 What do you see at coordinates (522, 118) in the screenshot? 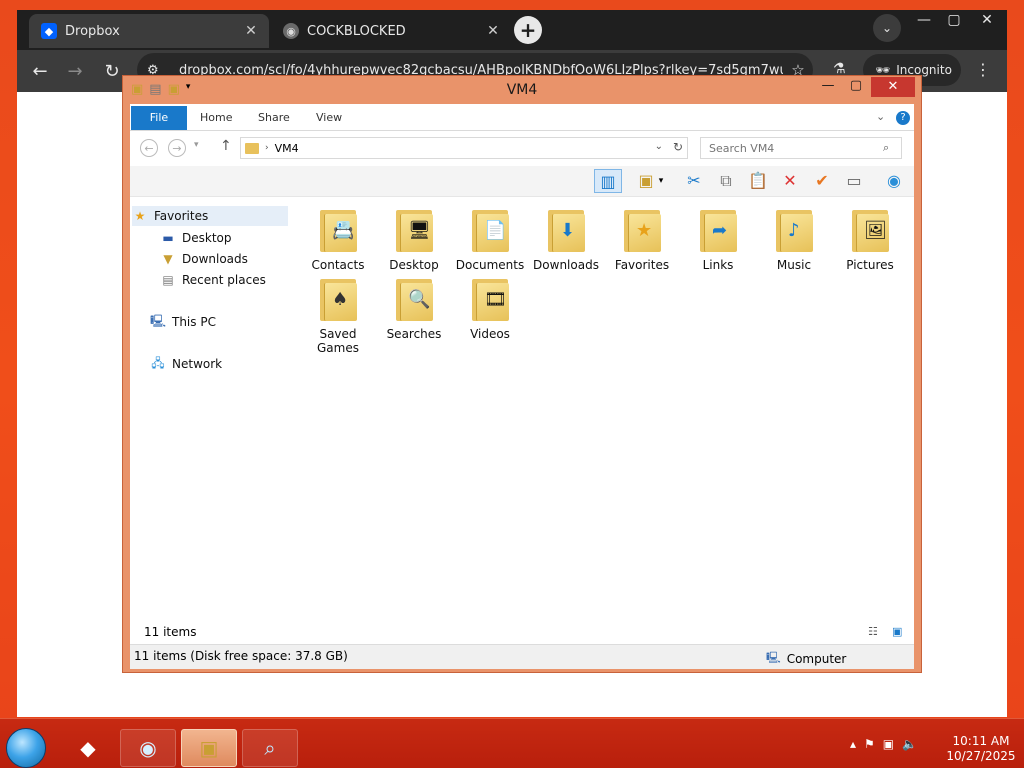
I see `ribbon-tabs: File Home Share View ⌄ ?` at bounding box center [522, 118].